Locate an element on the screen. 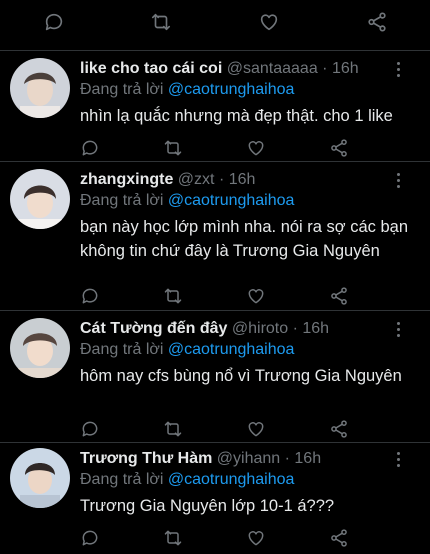  parent-tweet-actions is located at coordinates (215, 24).